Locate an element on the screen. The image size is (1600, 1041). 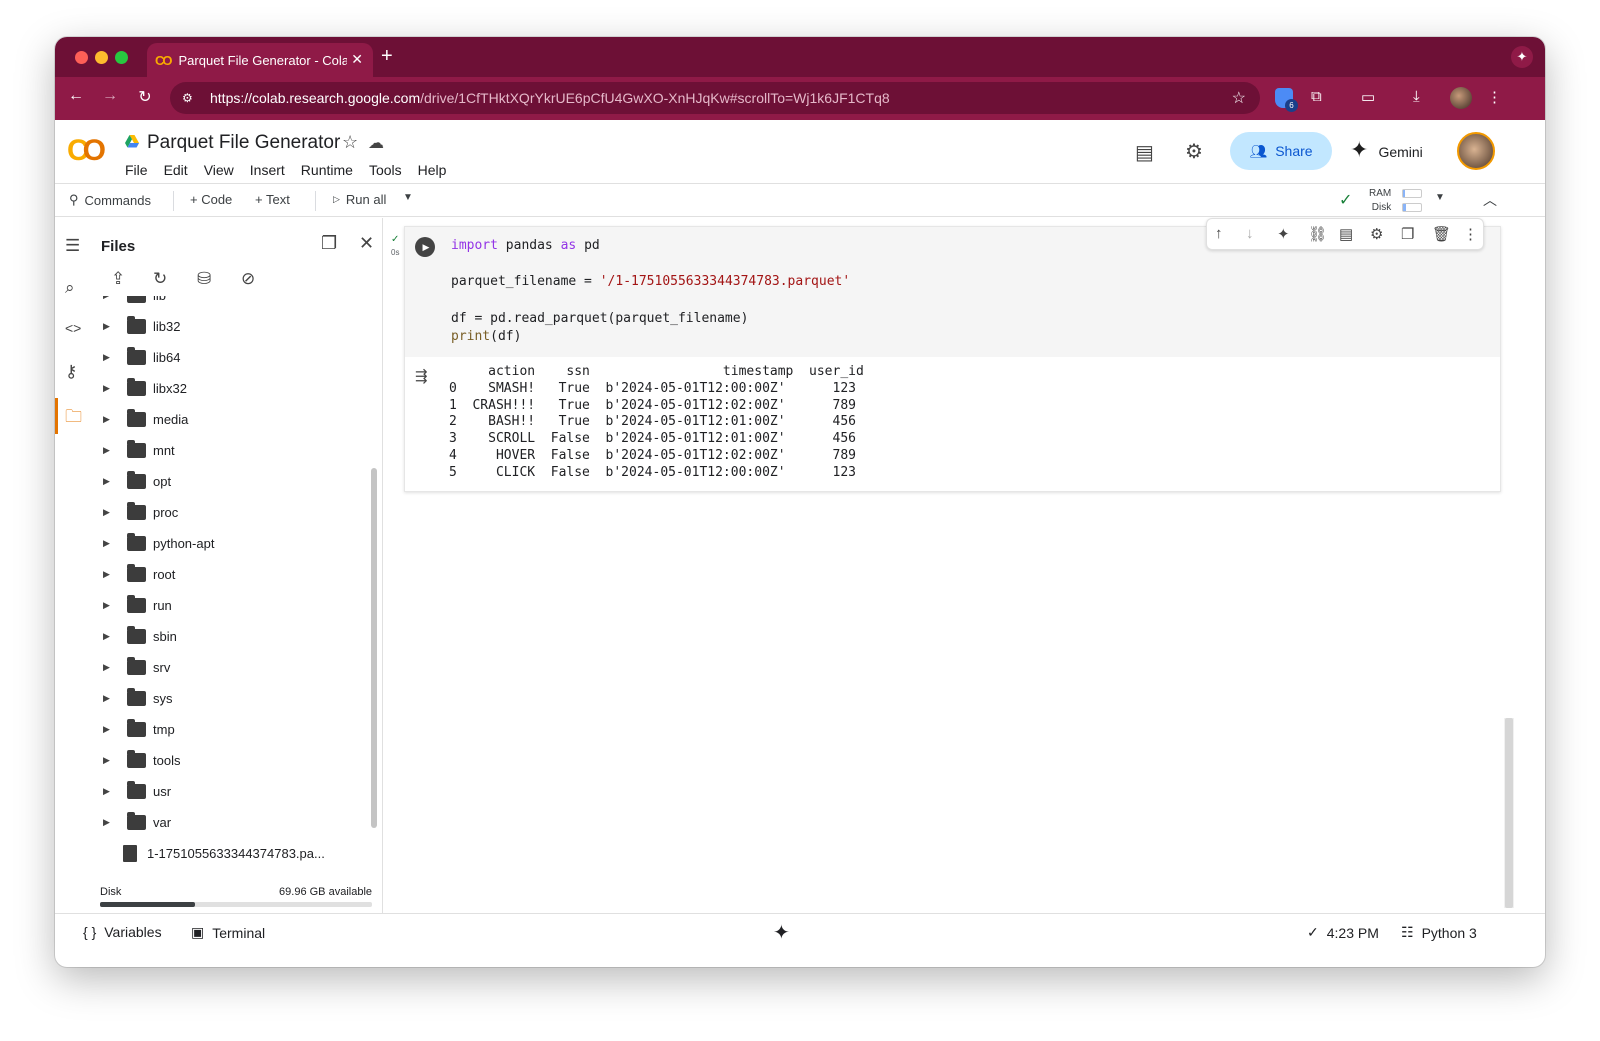
folder-item: ▶ media is located at coordinates (231, 419).